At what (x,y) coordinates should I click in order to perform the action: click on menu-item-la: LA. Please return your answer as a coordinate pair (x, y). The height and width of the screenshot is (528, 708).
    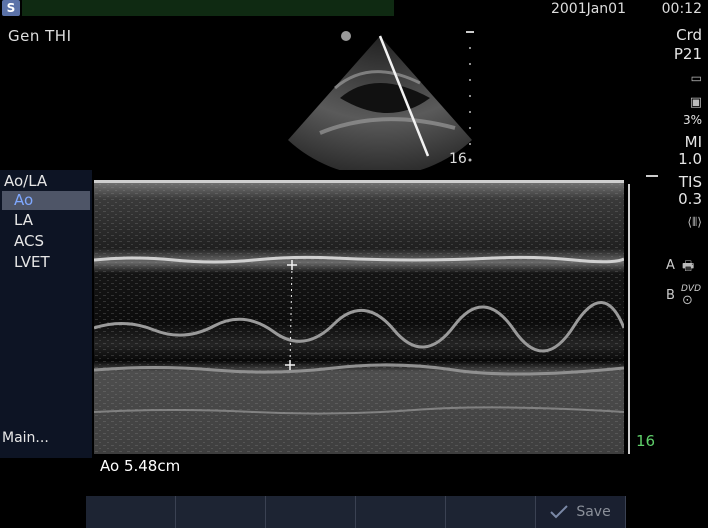
    Looking at the image, I should click on (23, 220).